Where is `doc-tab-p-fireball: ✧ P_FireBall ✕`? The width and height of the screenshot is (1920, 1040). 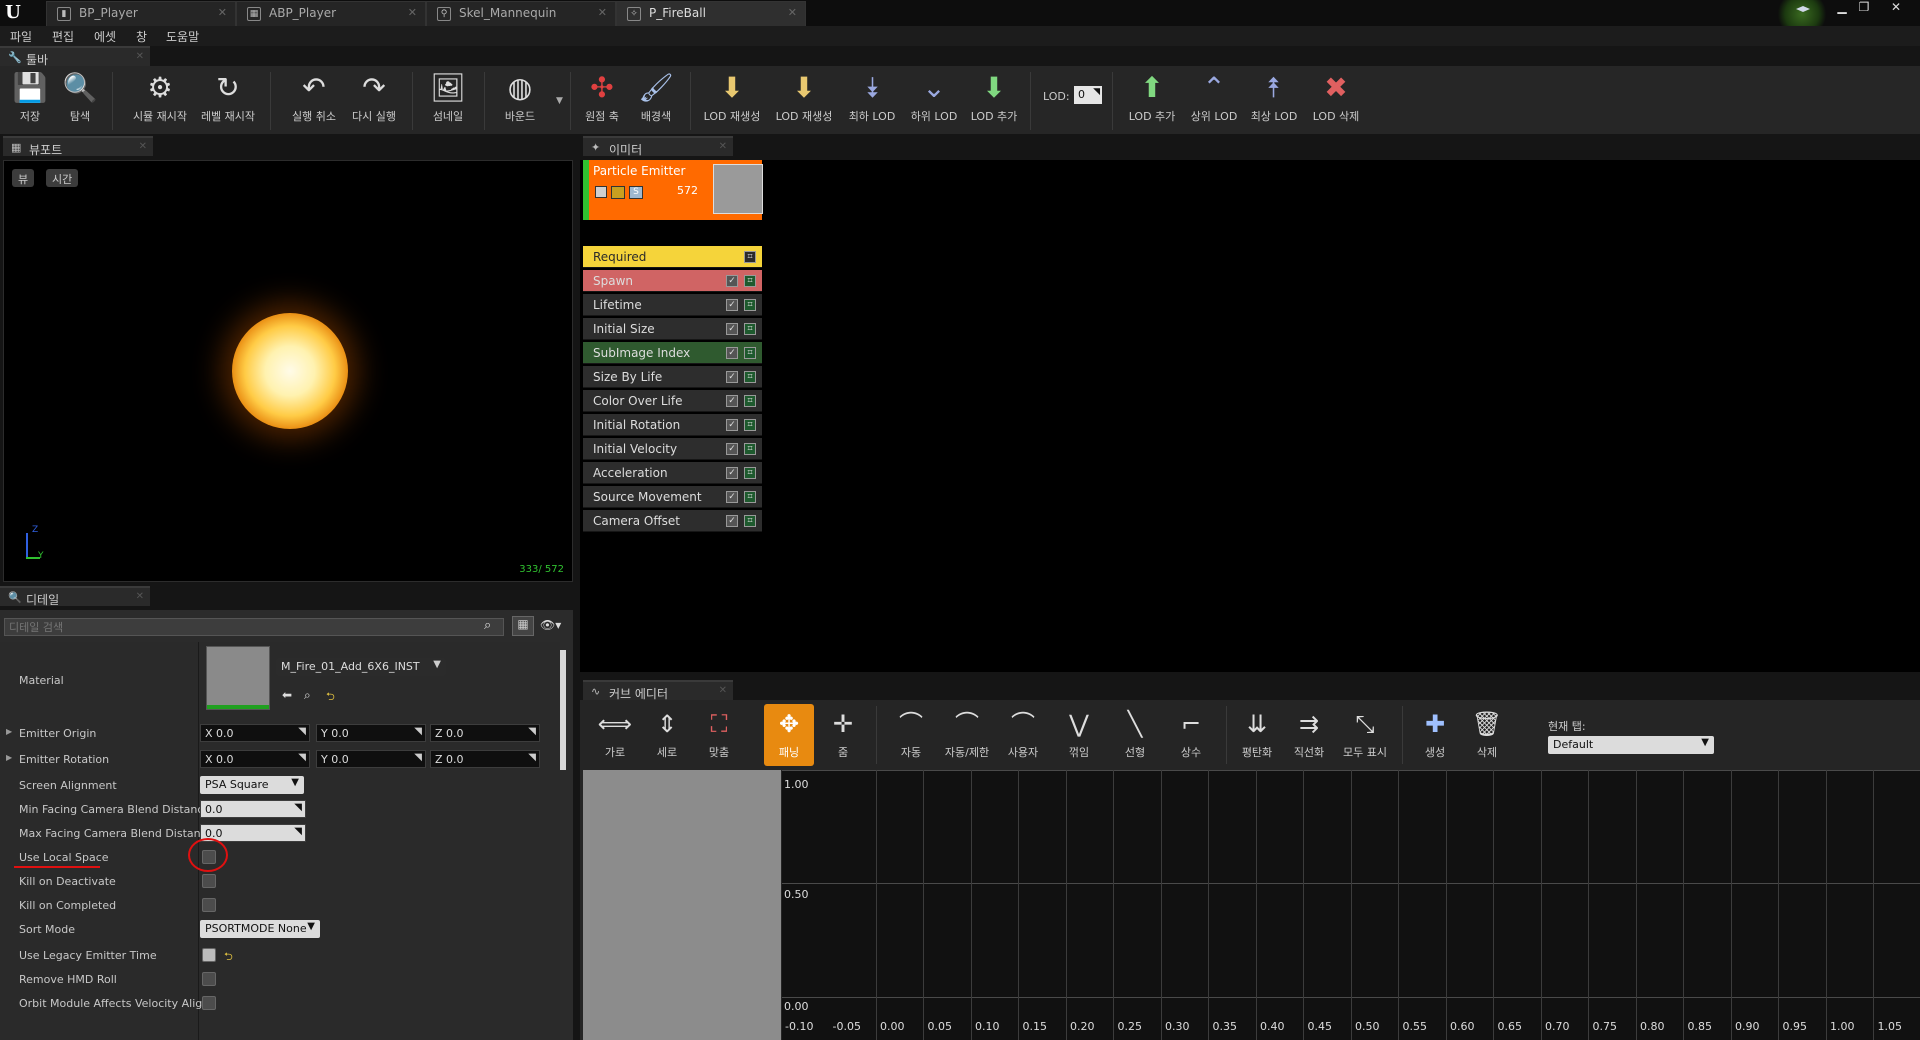 doc-tab-p-fireball: ✧ P_FireBall ✕ is located at coordinates (711, 13).